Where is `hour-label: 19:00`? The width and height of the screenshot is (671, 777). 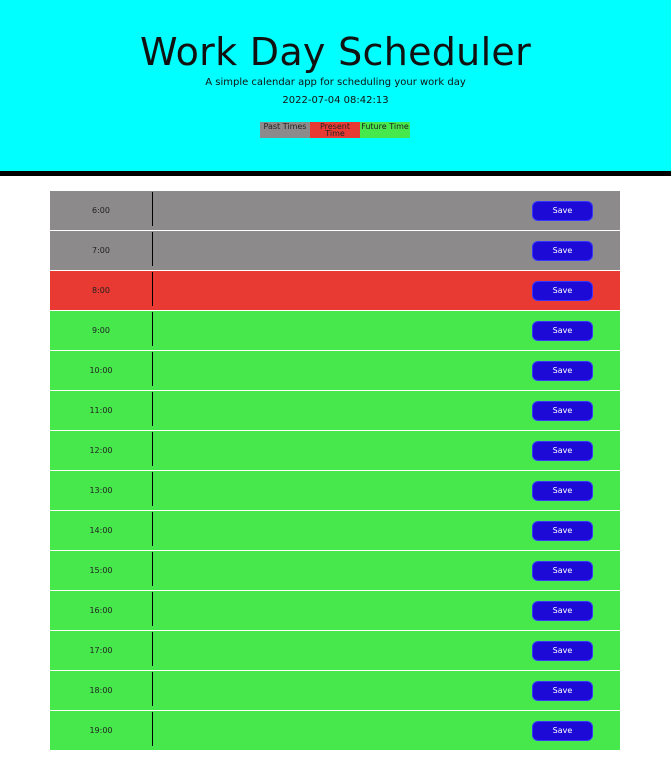 hour-label: 19:00 is located at coordinates (101, 730).